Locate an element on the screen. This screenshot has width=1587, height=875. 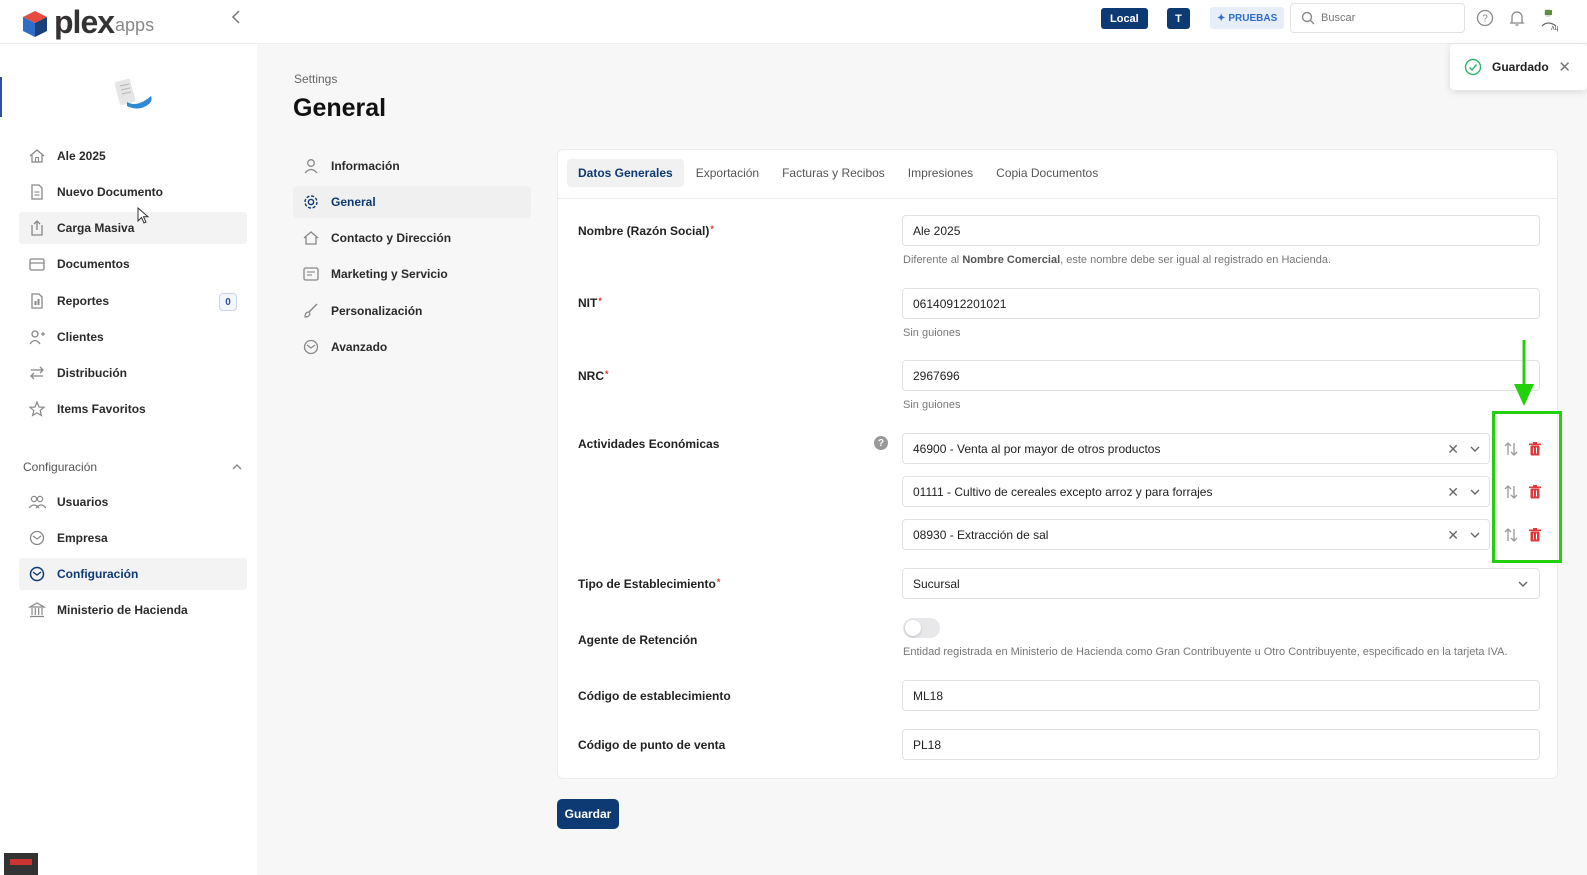
tab-exportacion: Exportación is located at coordinates (727, 173).